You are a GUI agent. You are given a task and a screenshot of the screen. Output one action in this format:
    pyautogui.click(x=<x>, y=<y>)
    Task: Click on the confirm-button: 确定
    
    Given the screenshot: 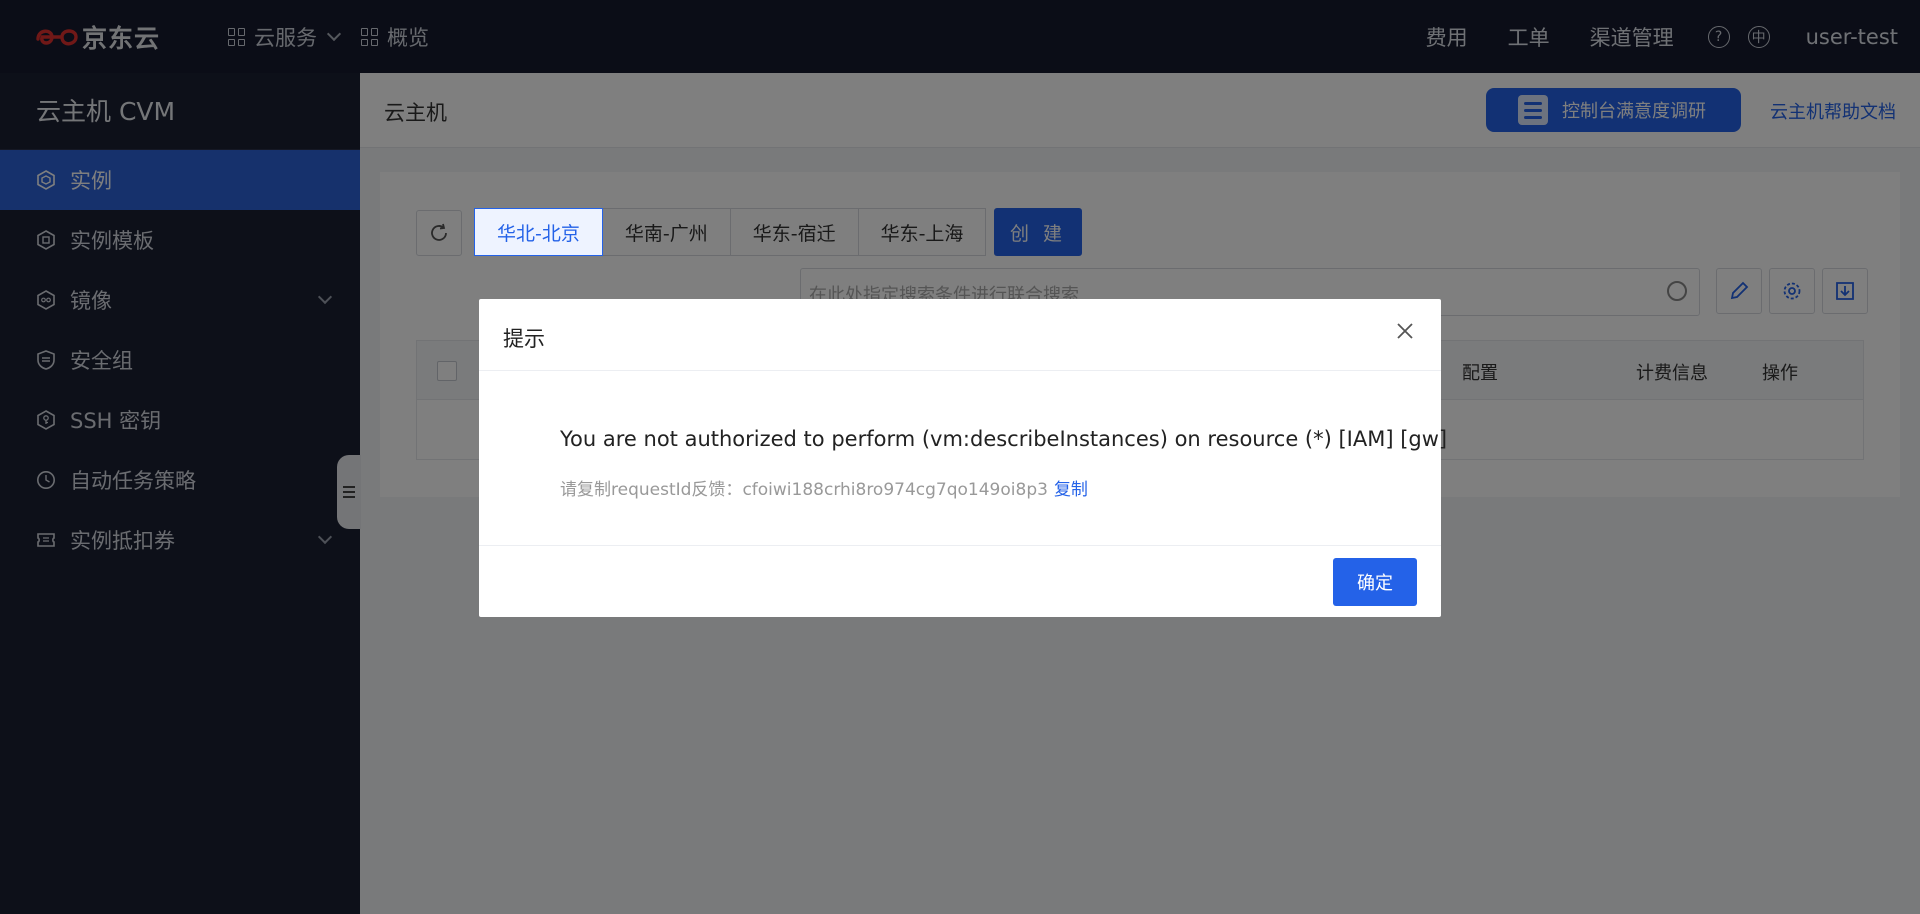 What is the action you would take?
    pyautogui.click(x=1375, y=582)
    